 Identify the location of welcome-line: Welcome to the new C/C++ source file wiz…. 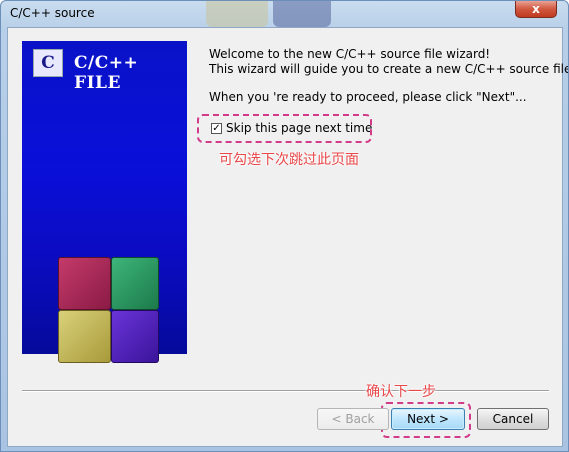
(350, 54).